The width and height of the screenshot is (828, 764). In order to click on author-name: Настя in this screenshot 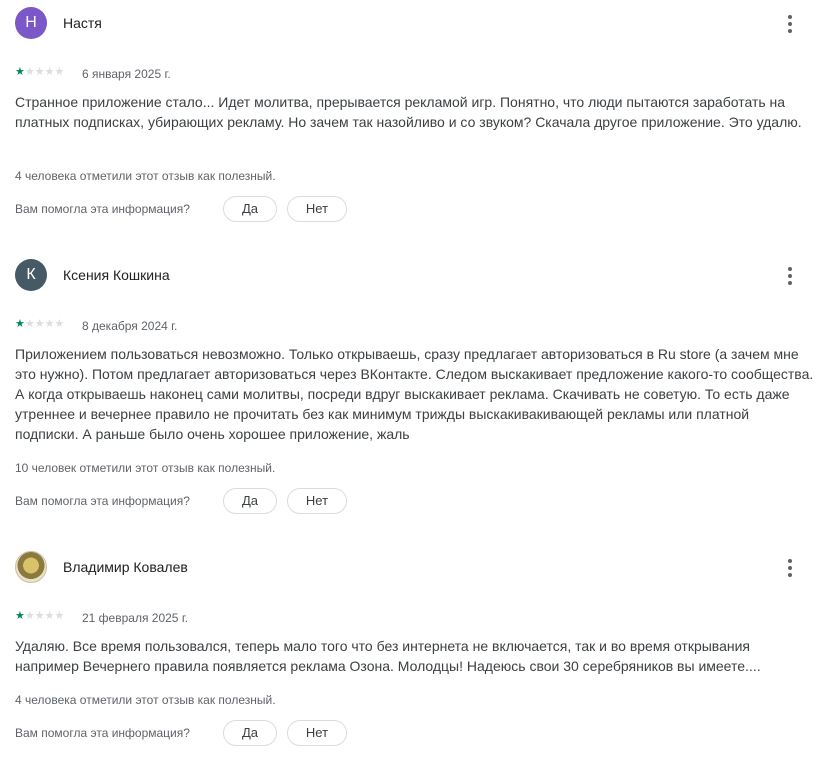, I will do `click(82, 23)`.